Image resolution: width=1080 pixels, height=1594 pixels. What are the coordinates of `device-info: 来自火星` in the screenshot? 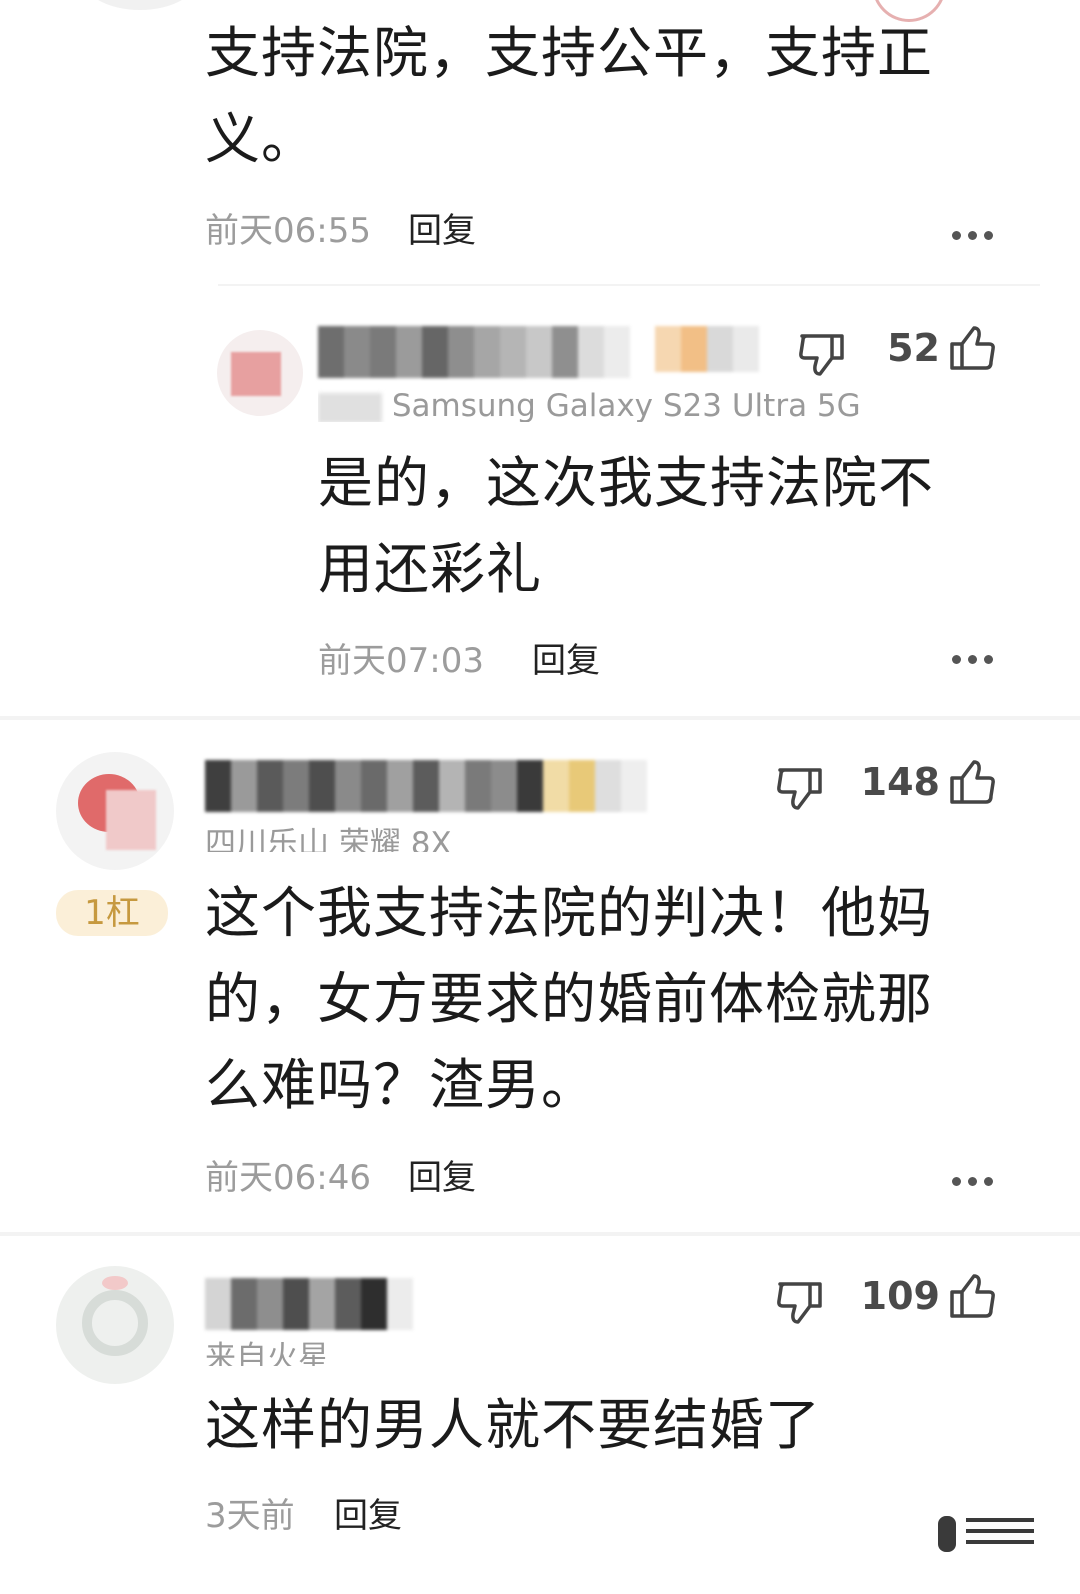 It's located at (267, 1353).